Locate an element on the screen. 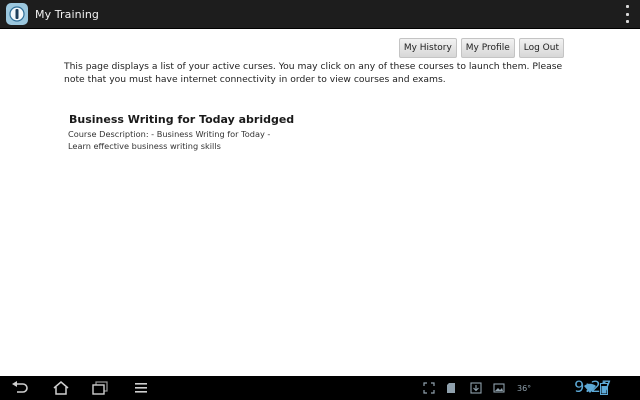 The width and height of the screenshot is (640, 400). recent-apps-icon is located at coordinates (100, 388).